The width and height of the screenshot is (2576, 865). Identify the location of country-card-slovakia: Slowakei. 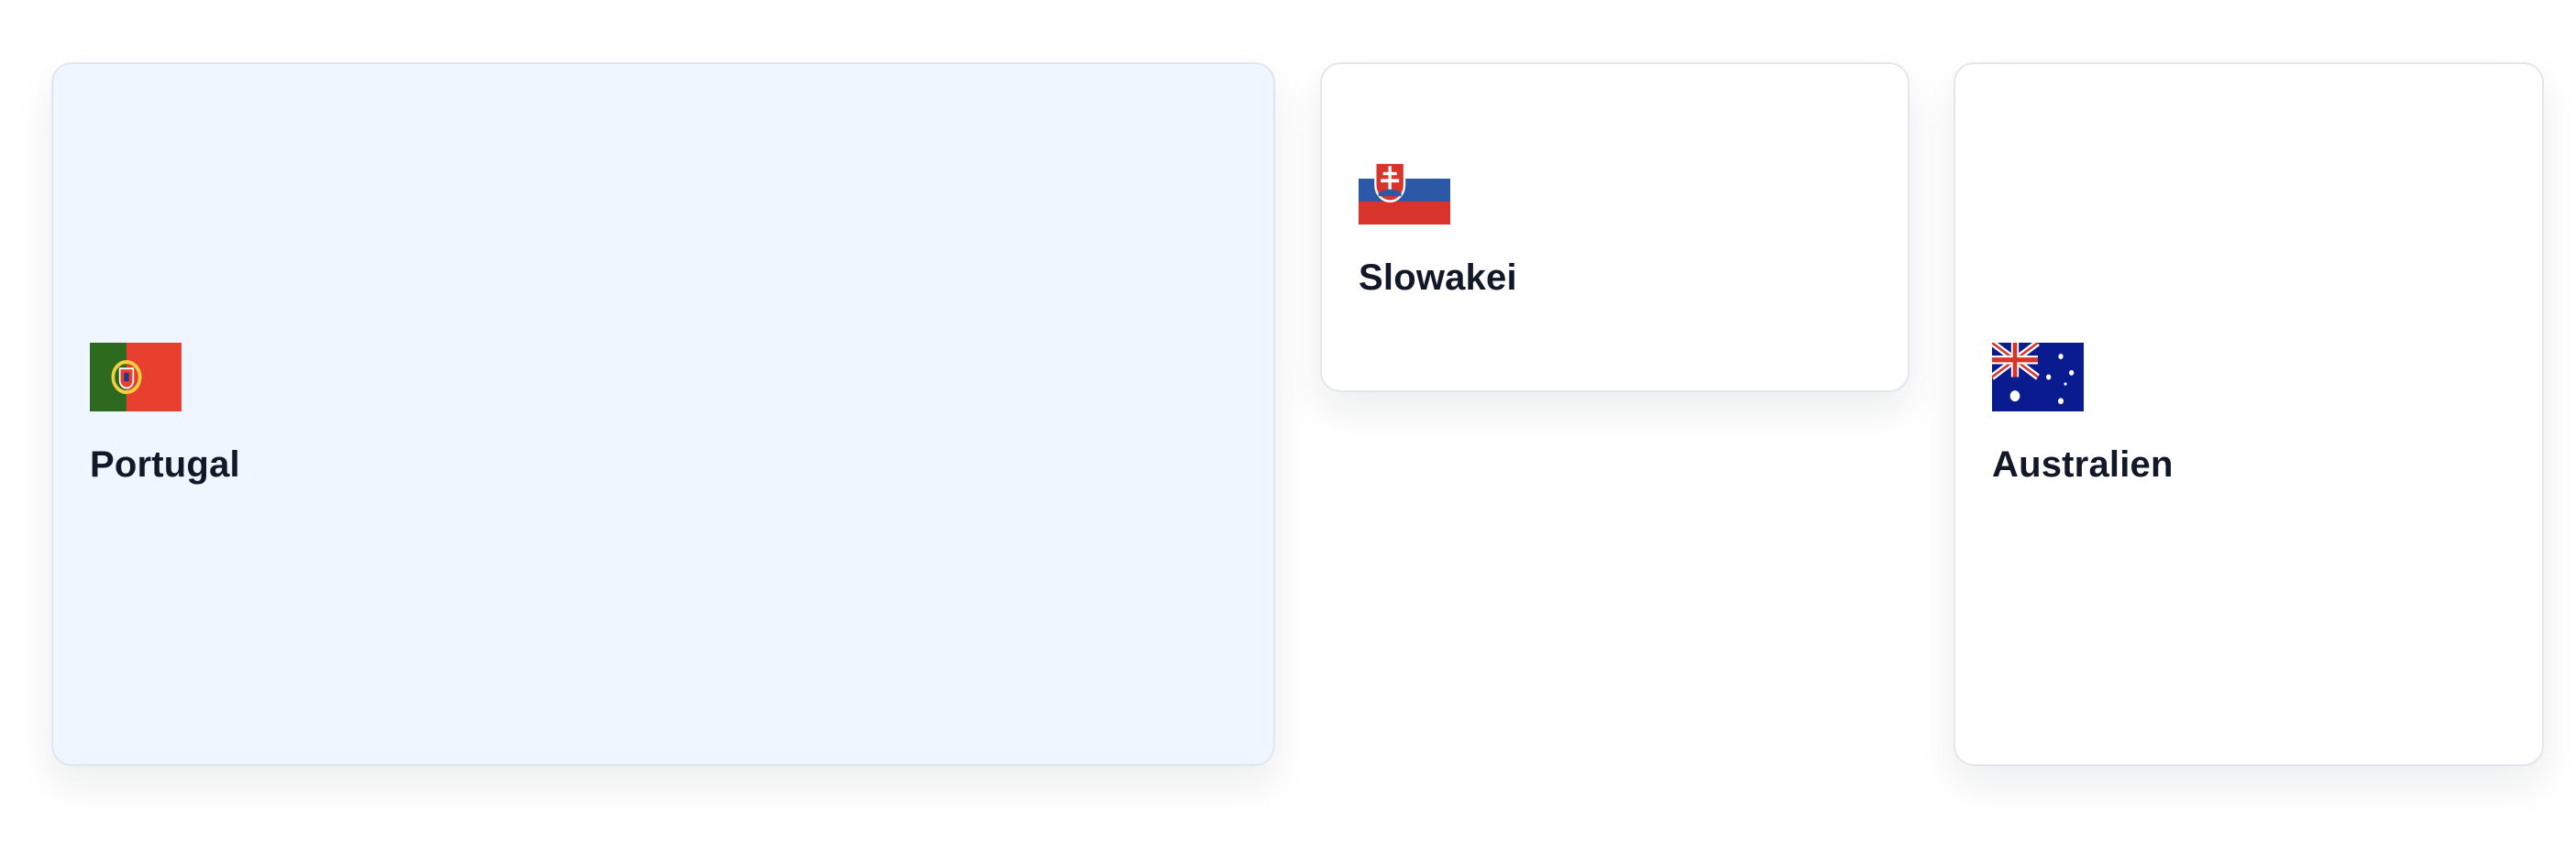
(1615, 227).